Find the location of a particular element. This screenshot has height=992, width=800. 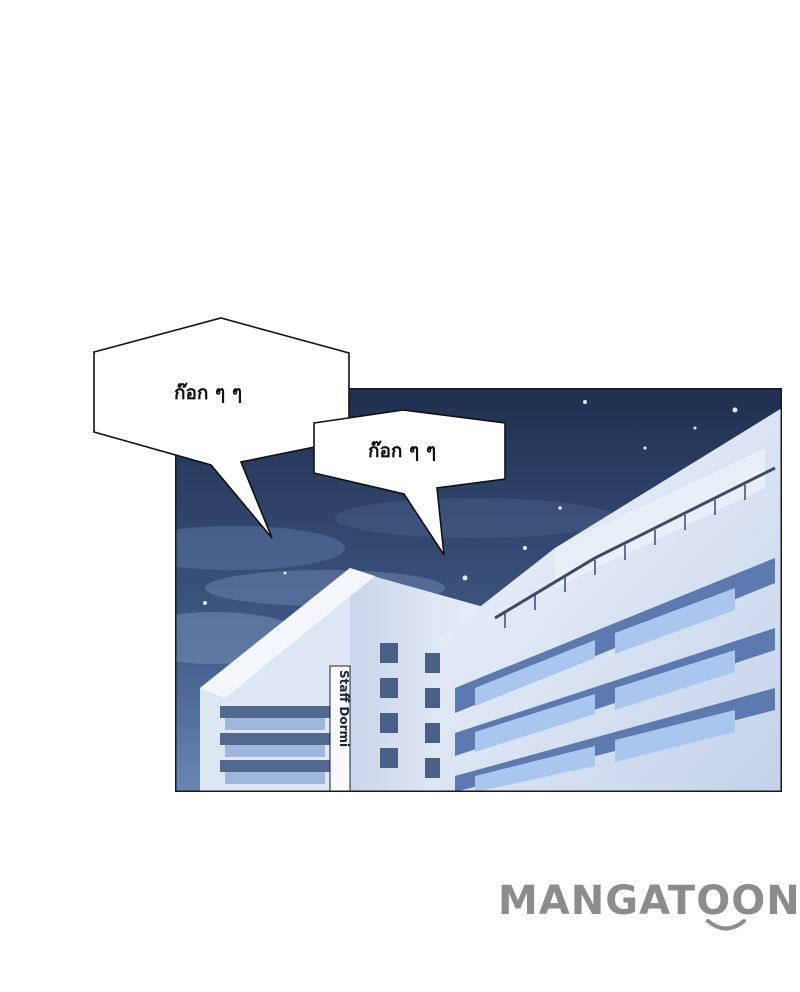

speech-bubbles is located at coordinates (299, 436).